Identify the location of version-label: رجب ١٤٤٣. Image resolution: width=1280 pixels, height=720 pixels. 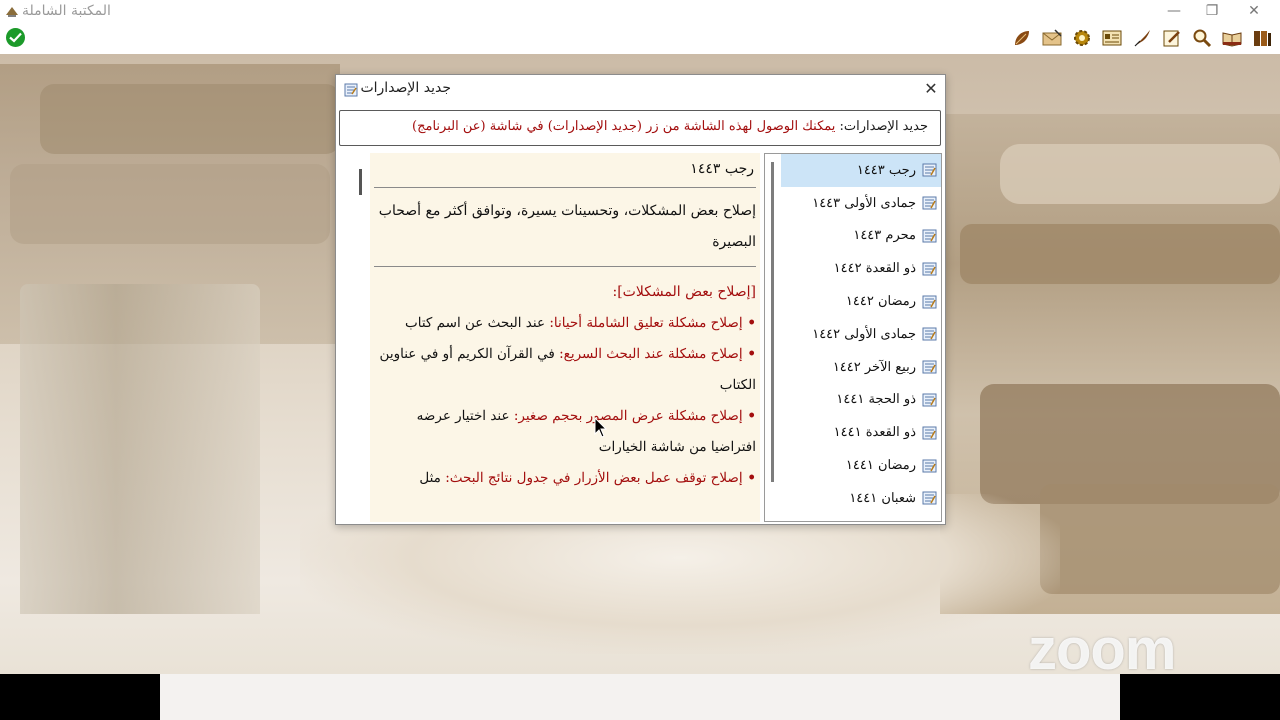
(886, 170).